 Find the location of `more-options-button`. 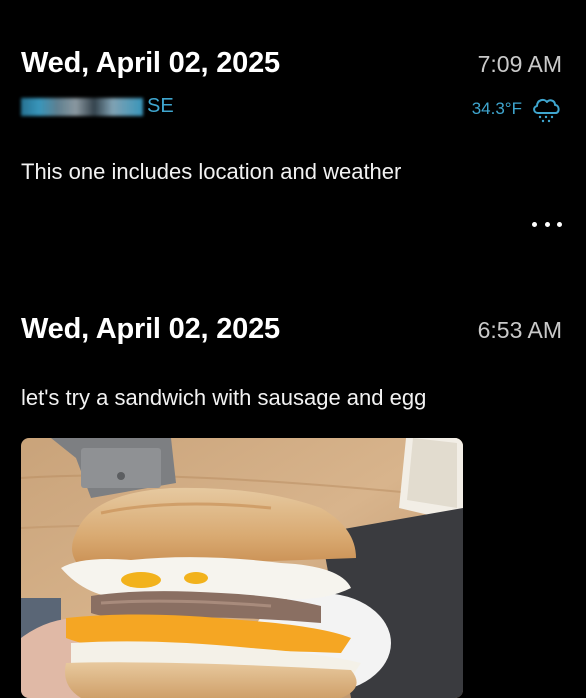

more-options-button is located at coordinates (547, 224).